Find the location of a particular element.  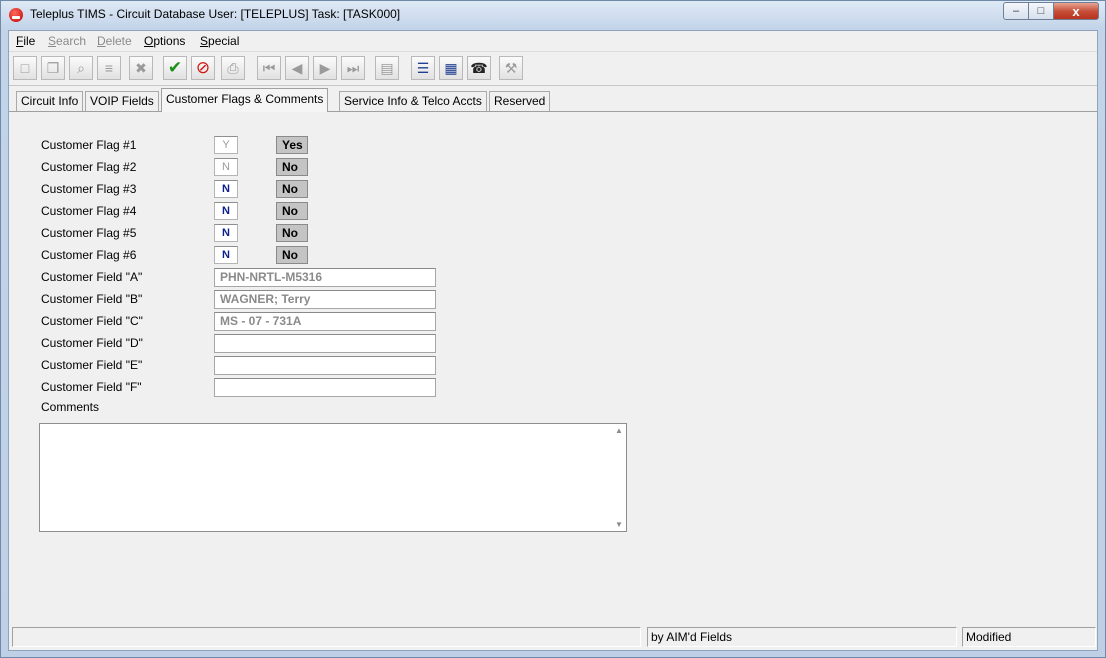

customer-field-label: Customer Field "F" is located at coordinates (91, 387).